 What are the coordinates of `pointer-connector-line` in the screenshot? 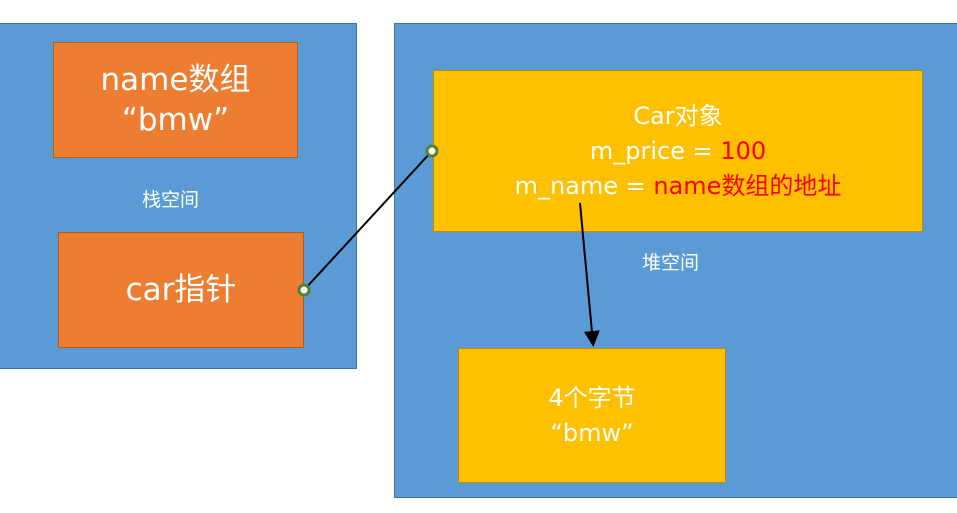 It's located at (368, 220).